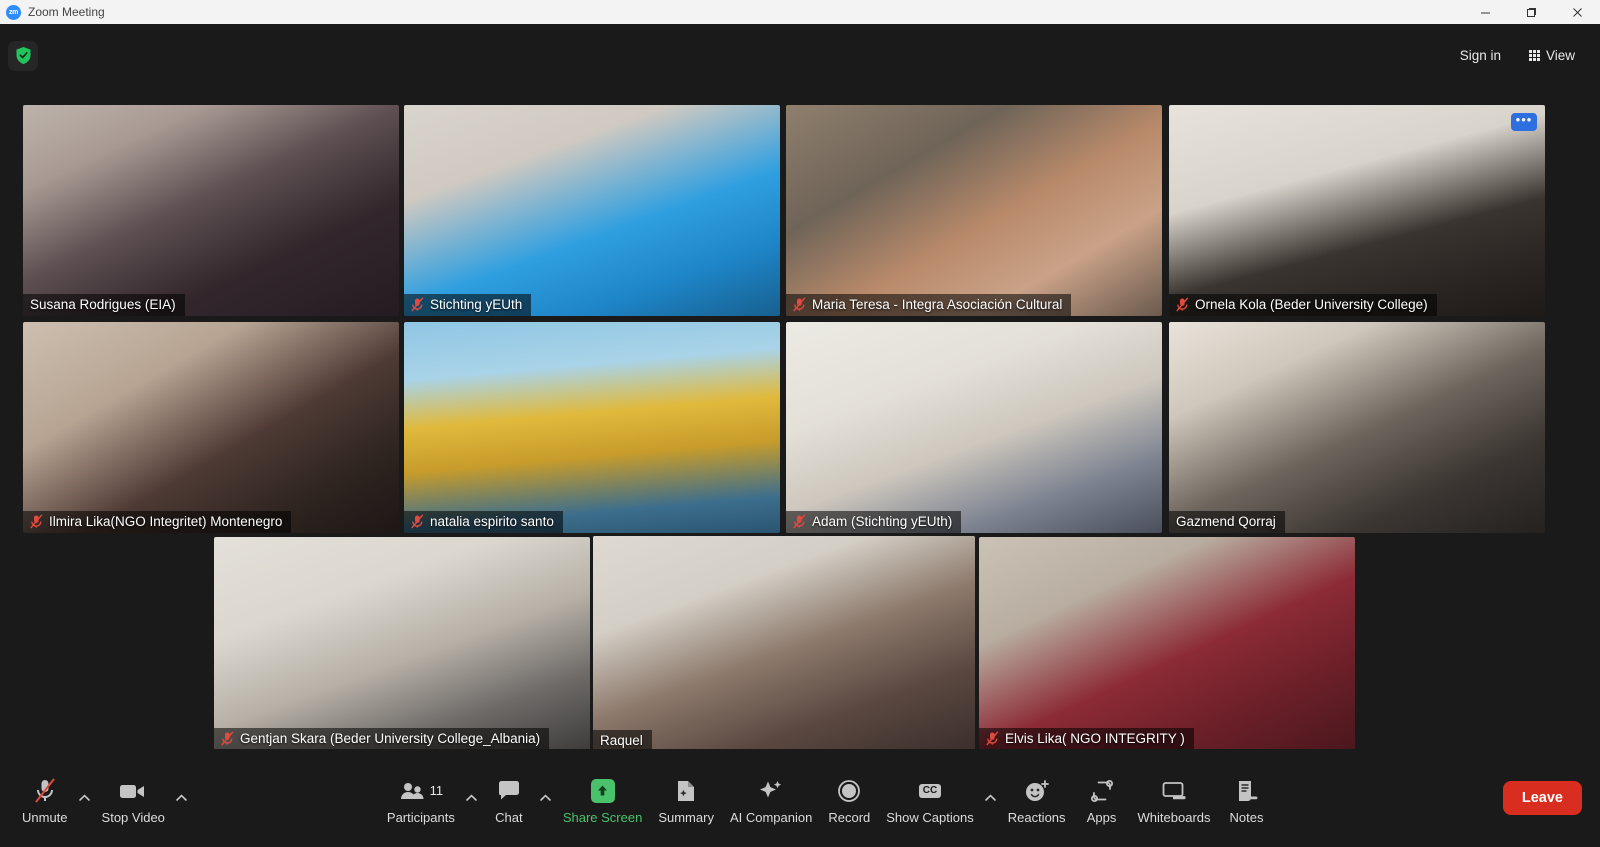 The image size is (1600, 847). Describe the element at coordinates (1560, 55) in the screenshot. I see `view-label: View` at that location.